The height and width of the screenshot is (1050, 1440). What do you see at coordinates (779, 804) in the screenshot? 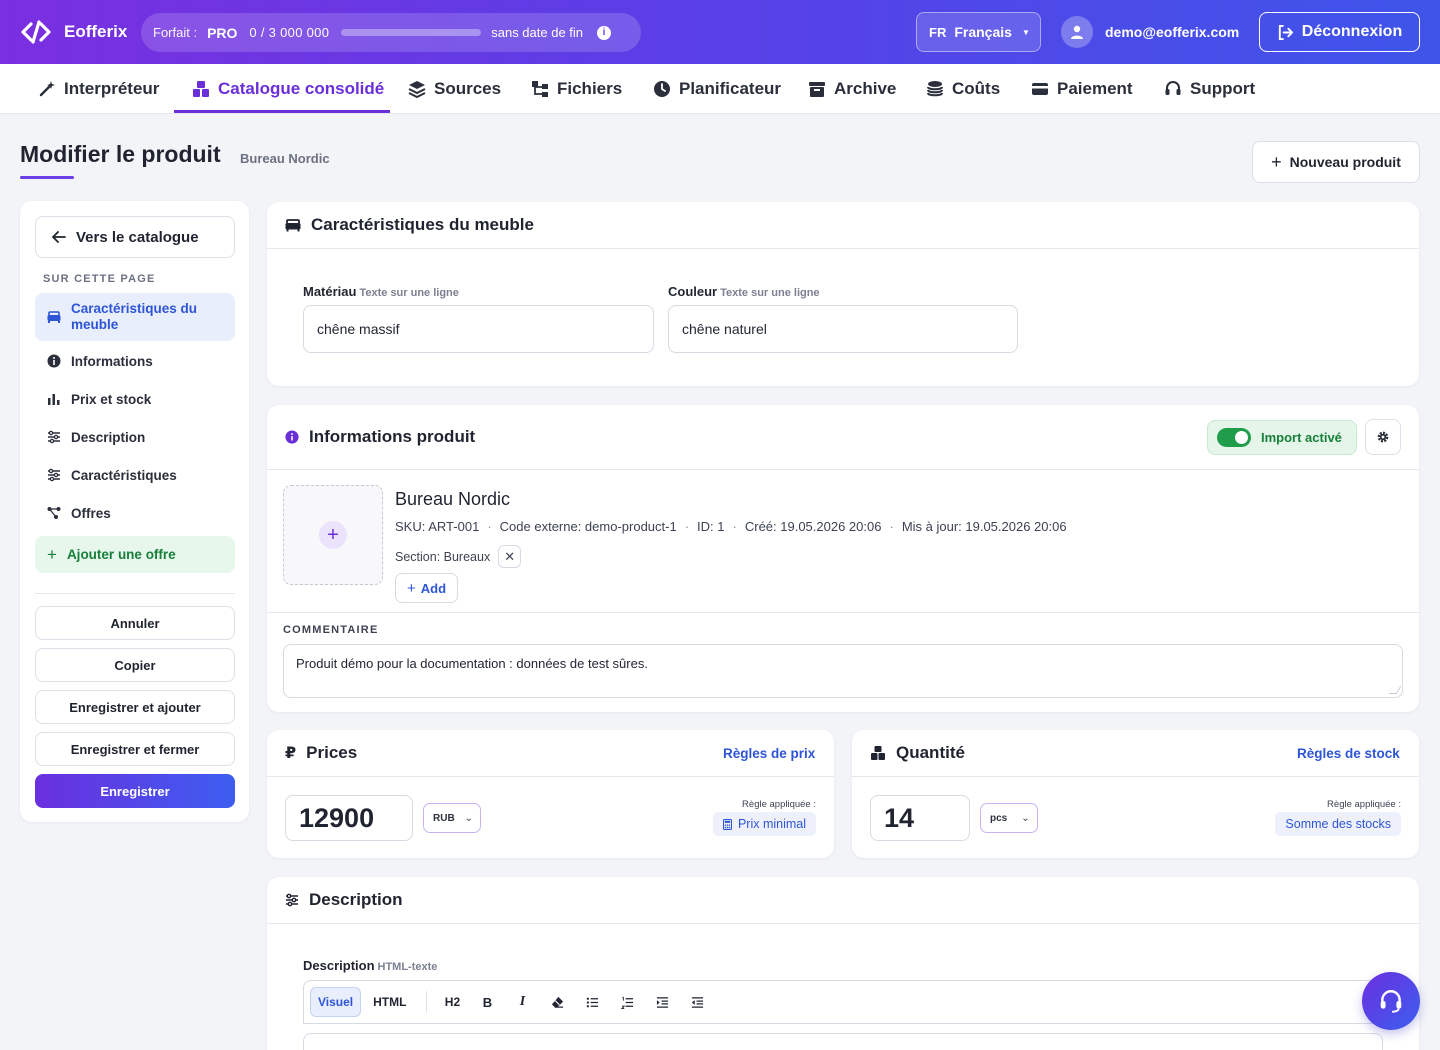
I see `price-applied-label: Règle appliquée :` at bounding box center [779, 804].